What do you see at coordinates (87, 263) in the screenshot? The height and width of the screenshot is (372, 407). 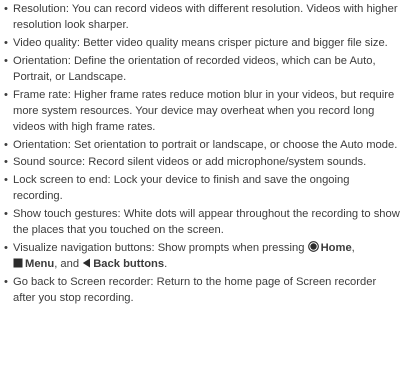 I see `back-triangle-icon` at bounding box center [87, 263].